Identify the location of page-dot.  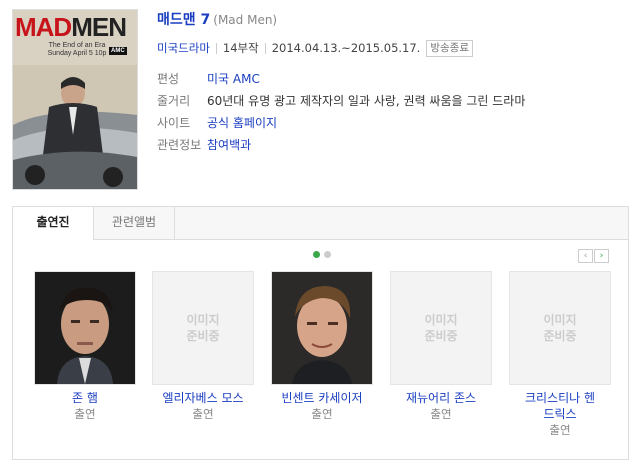
(327, 254).